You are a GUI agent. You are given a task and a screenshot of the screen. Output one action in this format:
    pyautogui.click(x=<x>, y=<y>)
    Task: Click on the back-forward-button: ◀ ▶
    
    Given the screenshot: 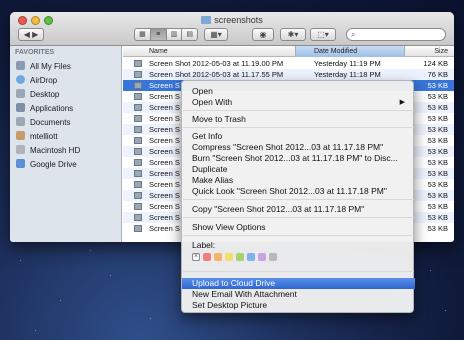 What is the action you would take?
    pyautogui.click(x=31, y=34)
    